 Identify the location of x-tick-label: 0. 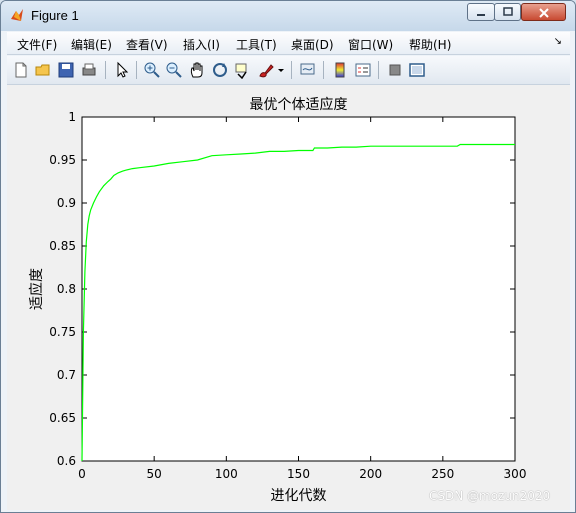
(82, 474).